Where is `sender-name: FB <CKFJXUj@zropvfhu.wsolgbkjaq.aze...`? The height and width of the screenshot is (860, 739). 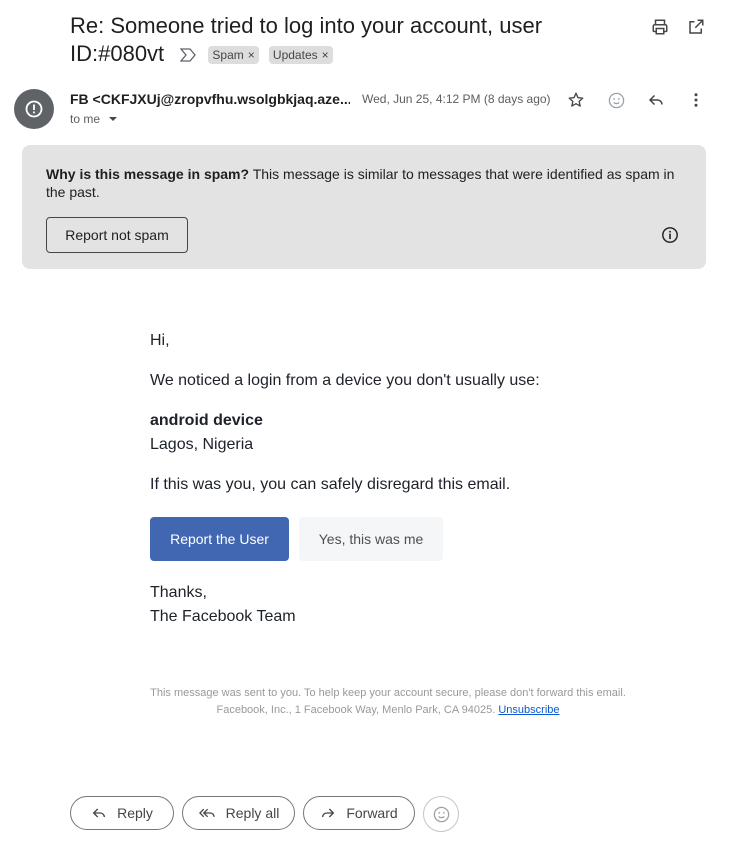
sender-name: FB <CKFJXUj@zropvfhu.wsolgbkjaq.aze... is located at coordinates (210, 99).